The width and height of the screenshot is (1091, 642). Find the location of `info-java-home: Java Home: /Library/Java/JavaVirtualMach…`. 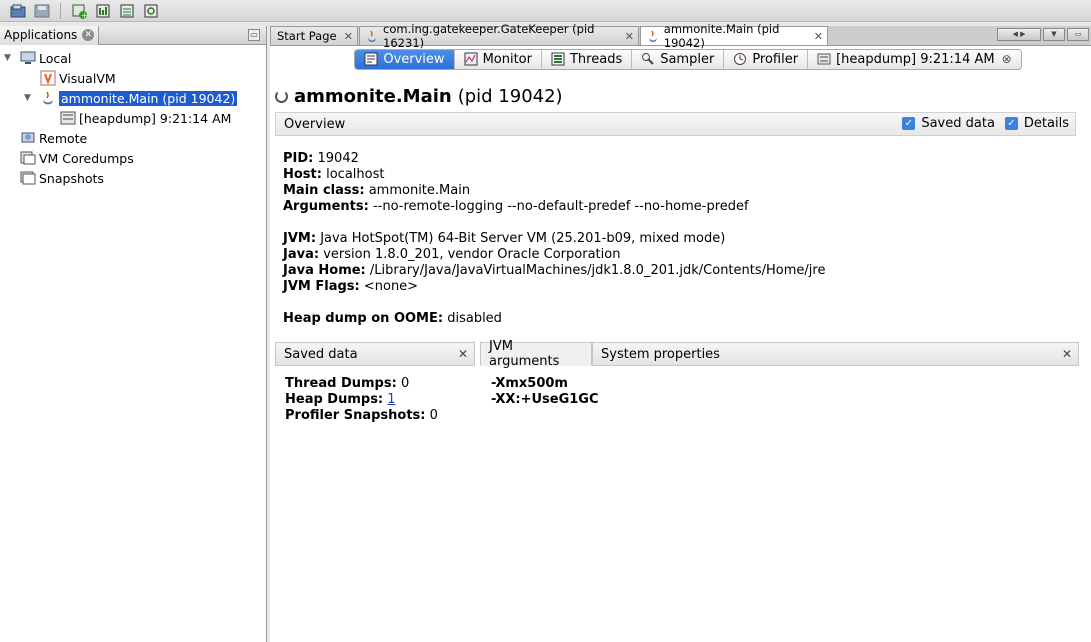

info-java-home: Java Home: /Library/Java/JavaVirtualMach… is located at coordinates (554, 271).